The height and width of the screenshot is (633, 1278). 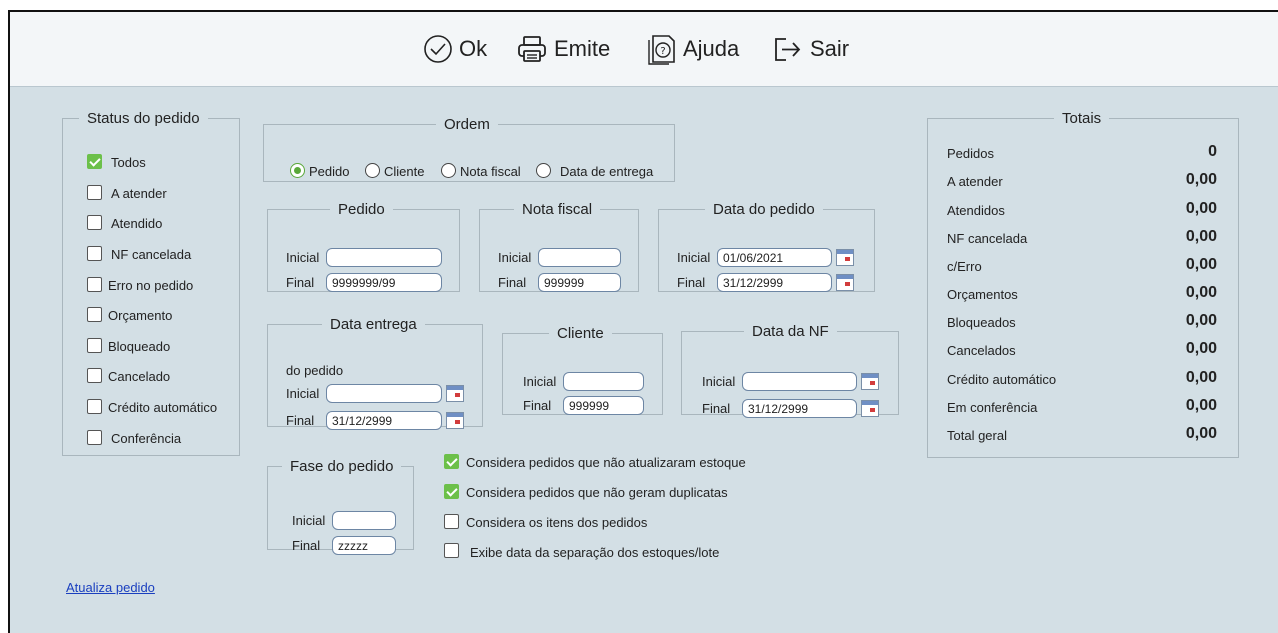 I want to click on totais-row-label: Crédito automático, so click(x=1002, y=379).